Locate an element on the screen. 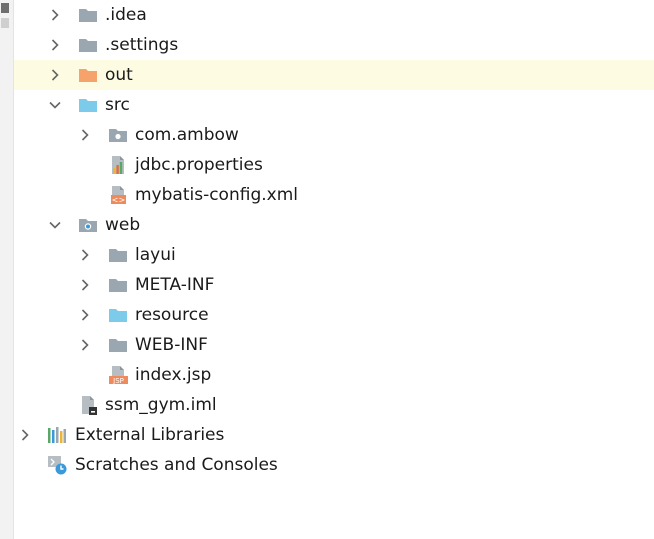  tree-node-settings: .settings is located at coordinates (334, 45).